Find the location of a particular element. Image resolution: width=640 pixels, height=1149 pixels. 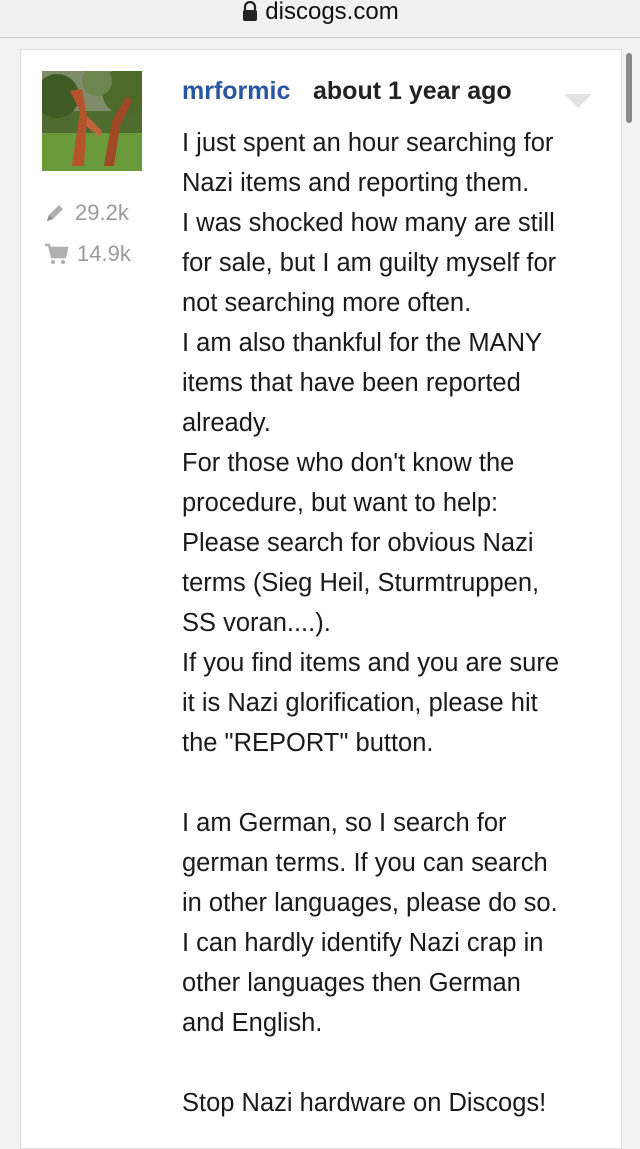

sales-count: 14.9k is located at coordinates (87, 254).